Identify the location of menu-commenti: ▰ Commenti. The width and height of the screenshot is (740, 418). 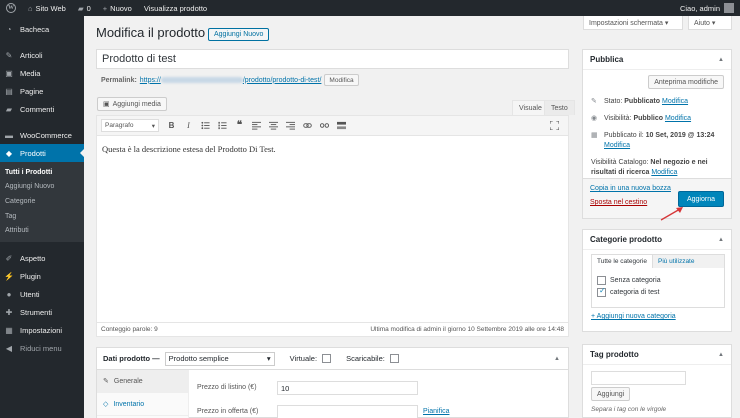
(42, 109).